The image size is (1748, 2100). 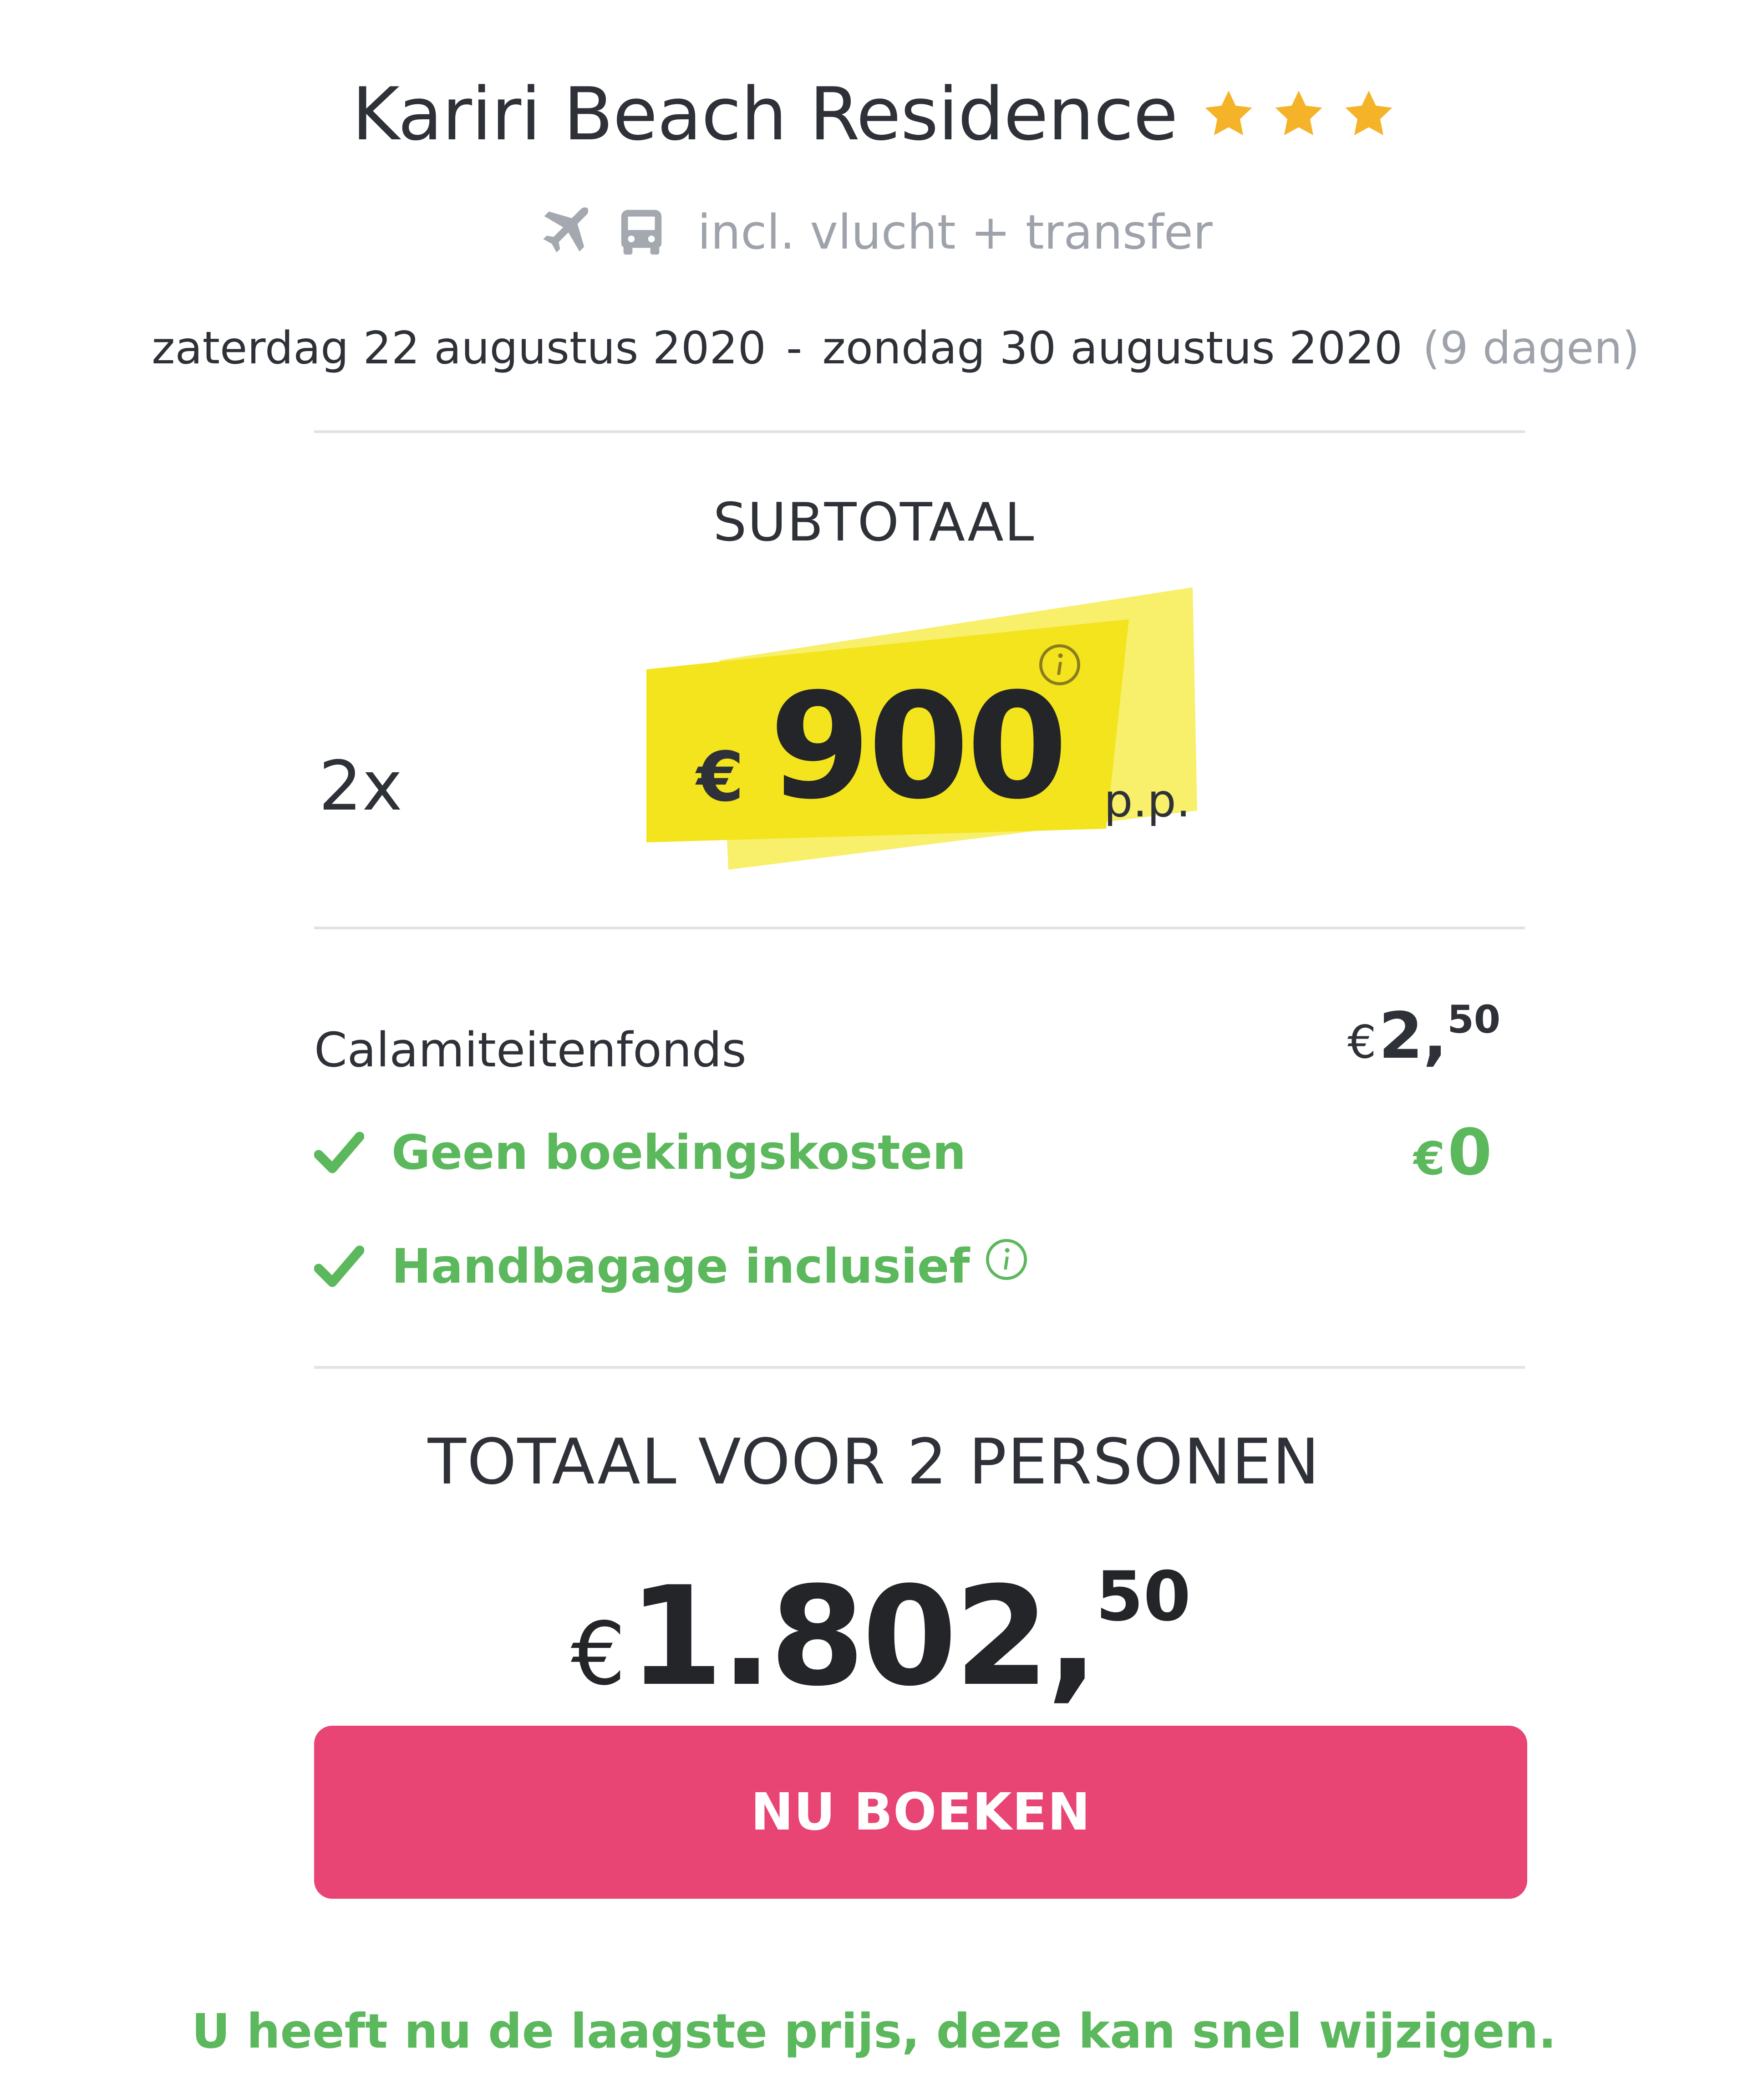 I want to click on star-rating, so click(x=1298, y=114).